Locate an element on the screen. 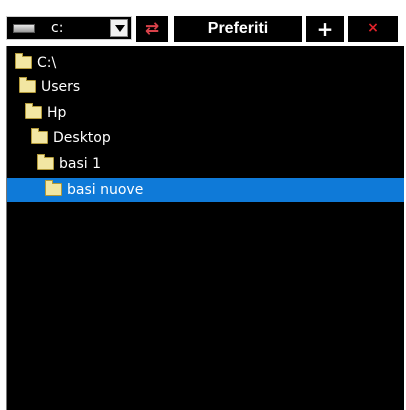 Image resolution: width=406 pixels, height=410 pixels. drive-select: c: is located at coordinates (69, 28).